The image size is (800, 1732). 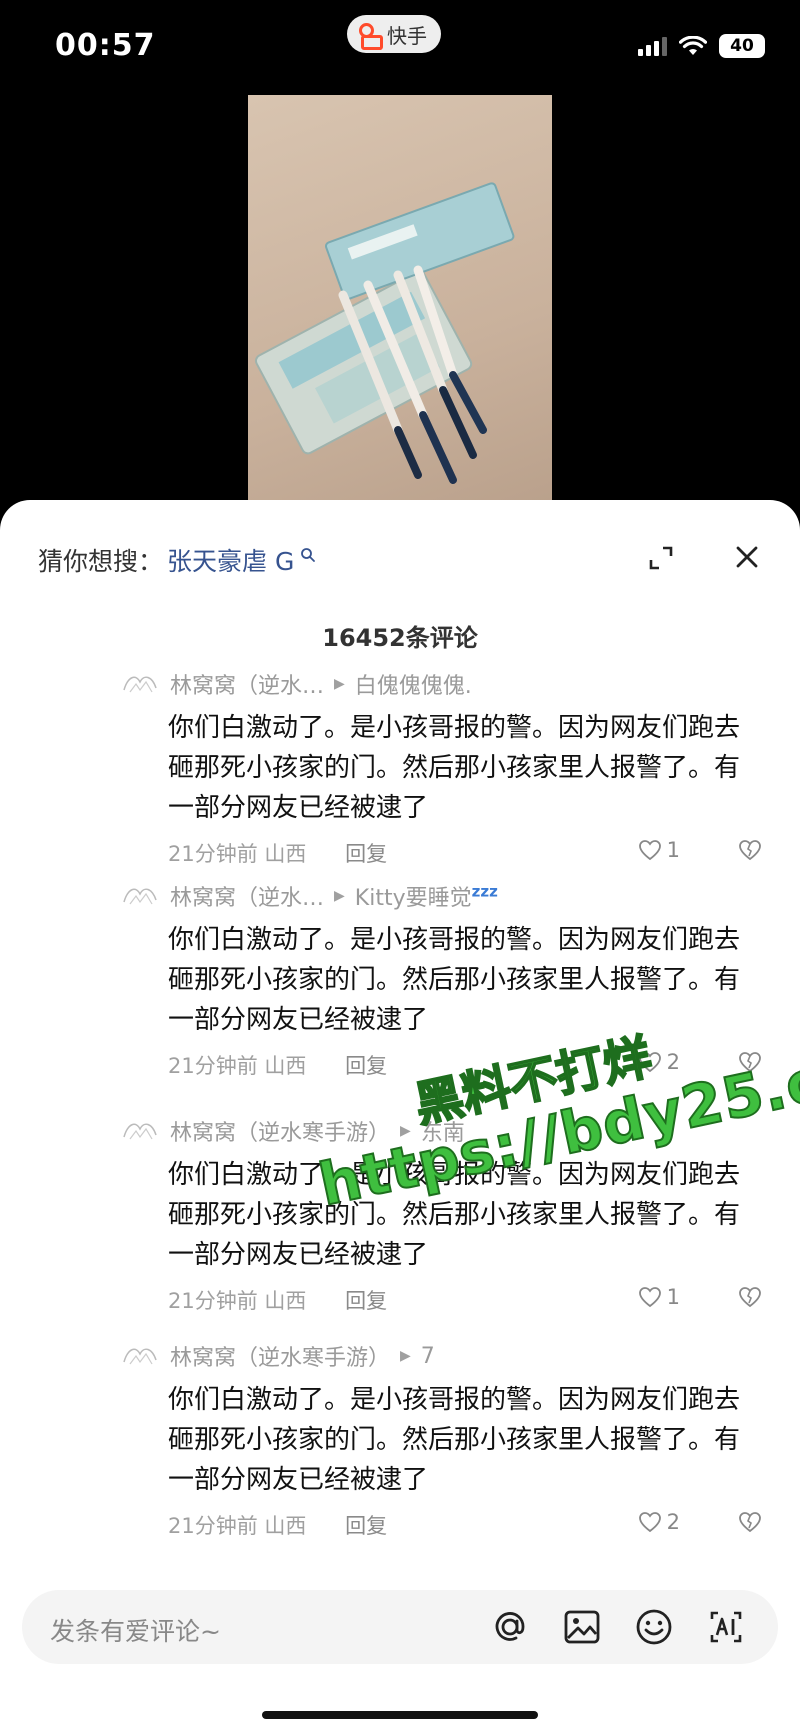 I want to click on comment-header: 林窝窝（逆水寒手游） ▶ 东南, so click(x=293, y=1131).